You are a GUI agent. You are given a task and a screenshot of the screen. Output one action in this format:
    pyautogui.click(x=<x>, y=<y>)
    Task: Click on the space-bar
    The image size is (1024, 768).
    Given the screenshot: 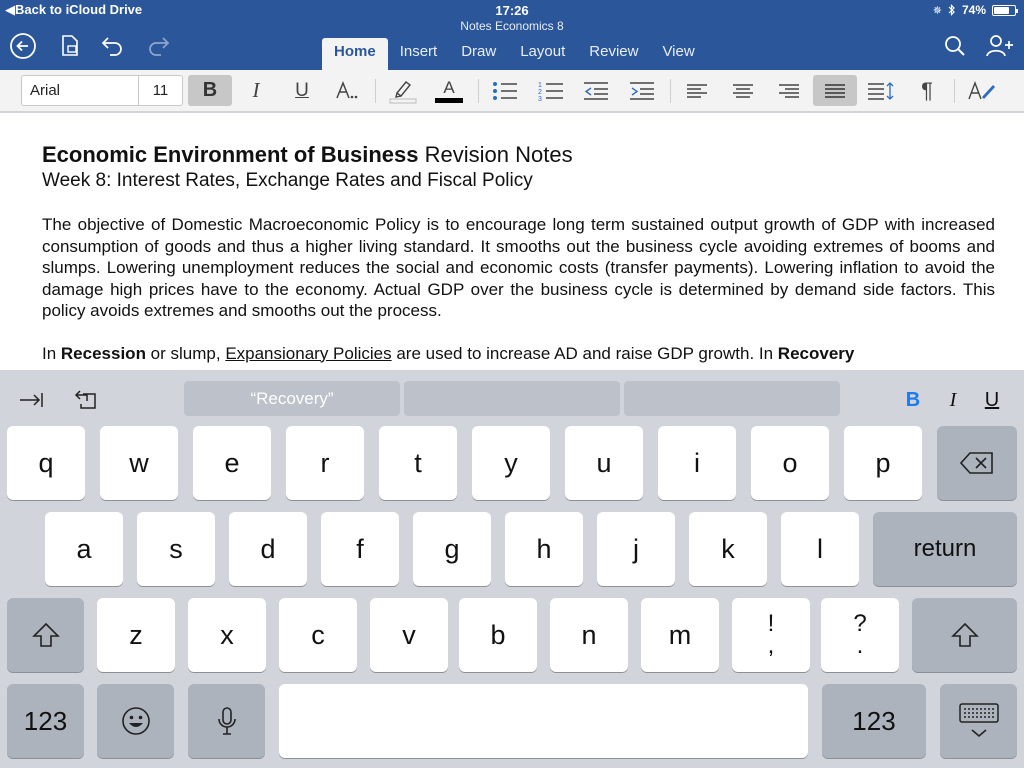 What is the action you would take?
    pyautogui.click(x=543, y=721)
    